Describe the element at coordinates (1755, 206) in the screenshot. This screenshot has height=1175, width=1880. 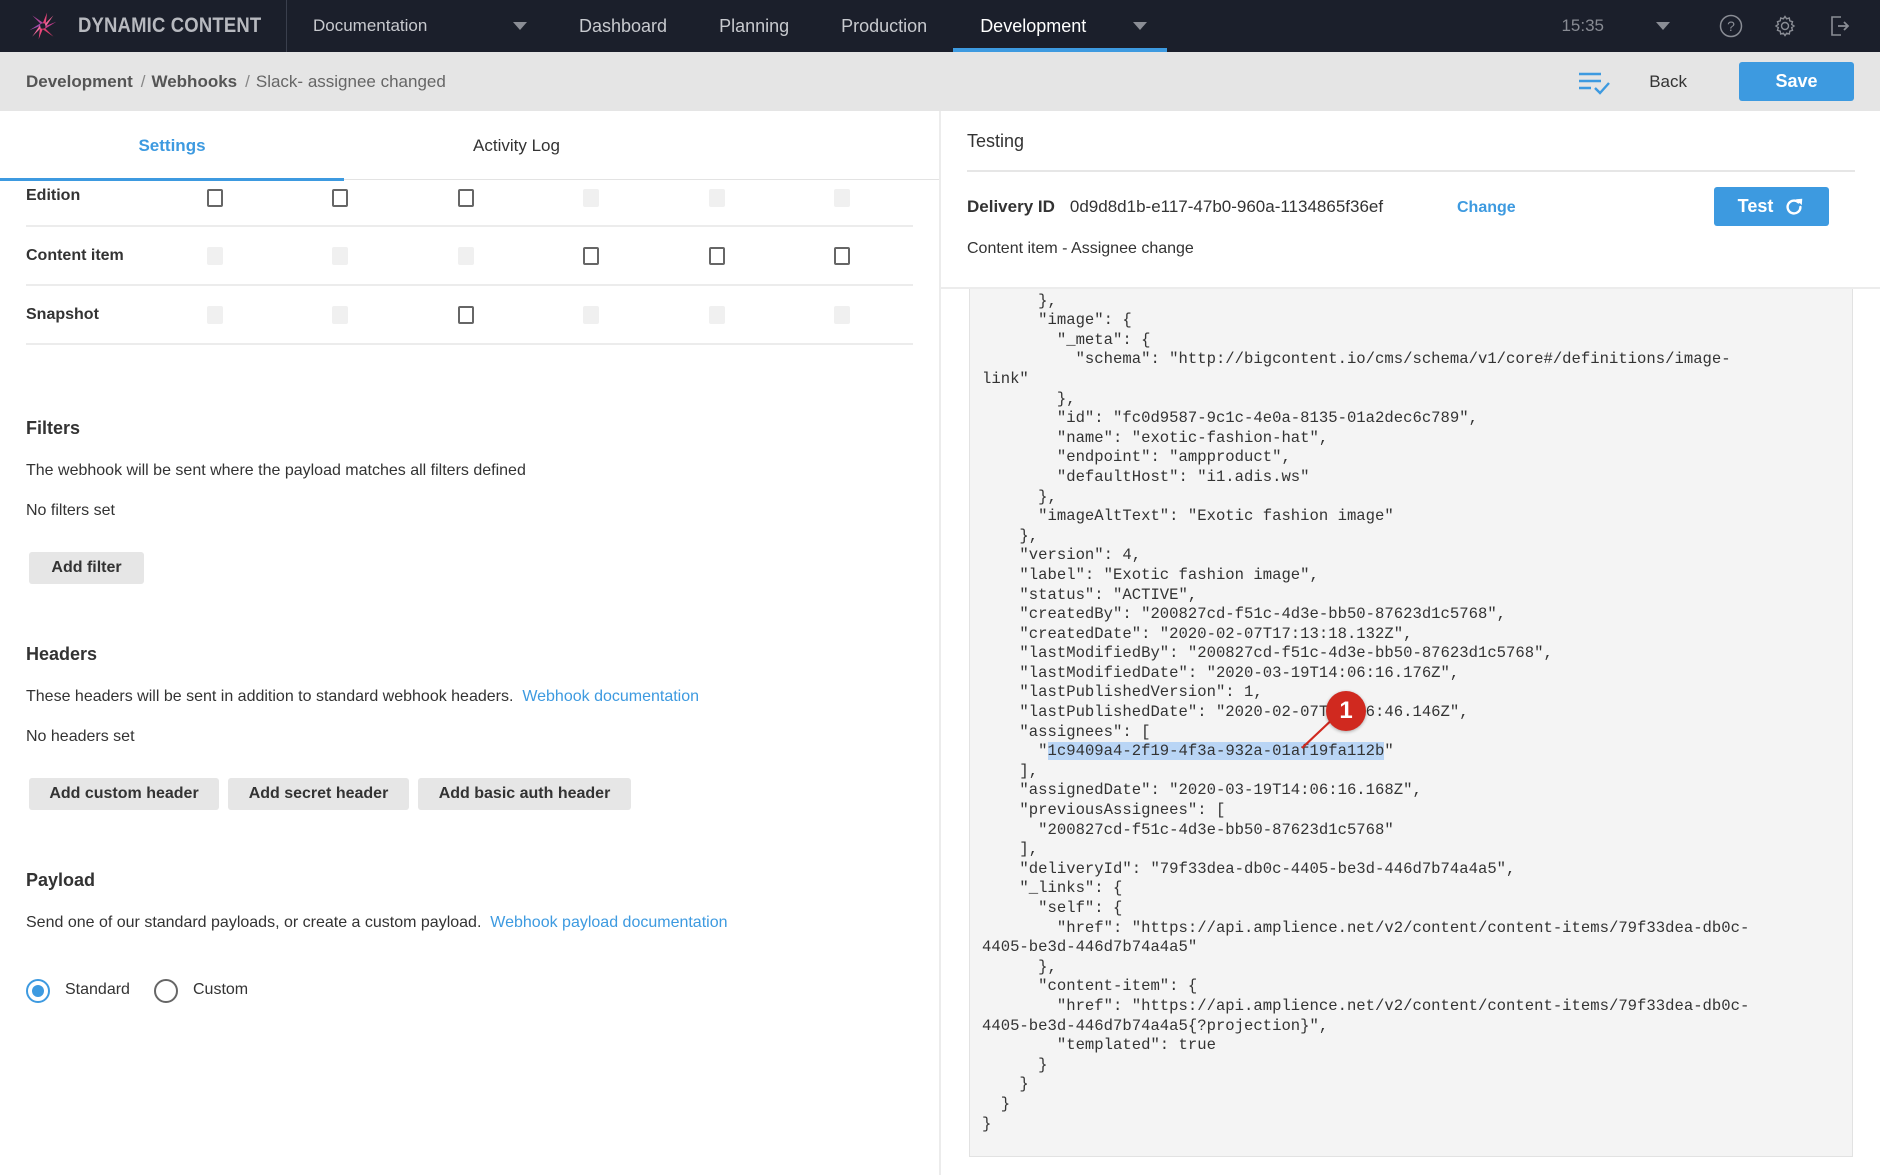
I see `test-button-label: Test` at that location.